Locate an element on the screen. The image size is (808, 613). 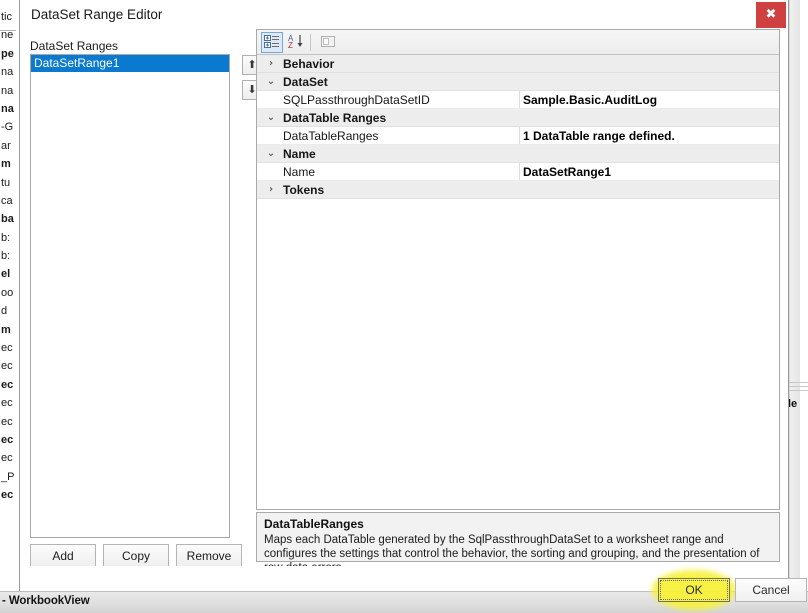
categorized-view-icon is located at coordinates (272, 42).